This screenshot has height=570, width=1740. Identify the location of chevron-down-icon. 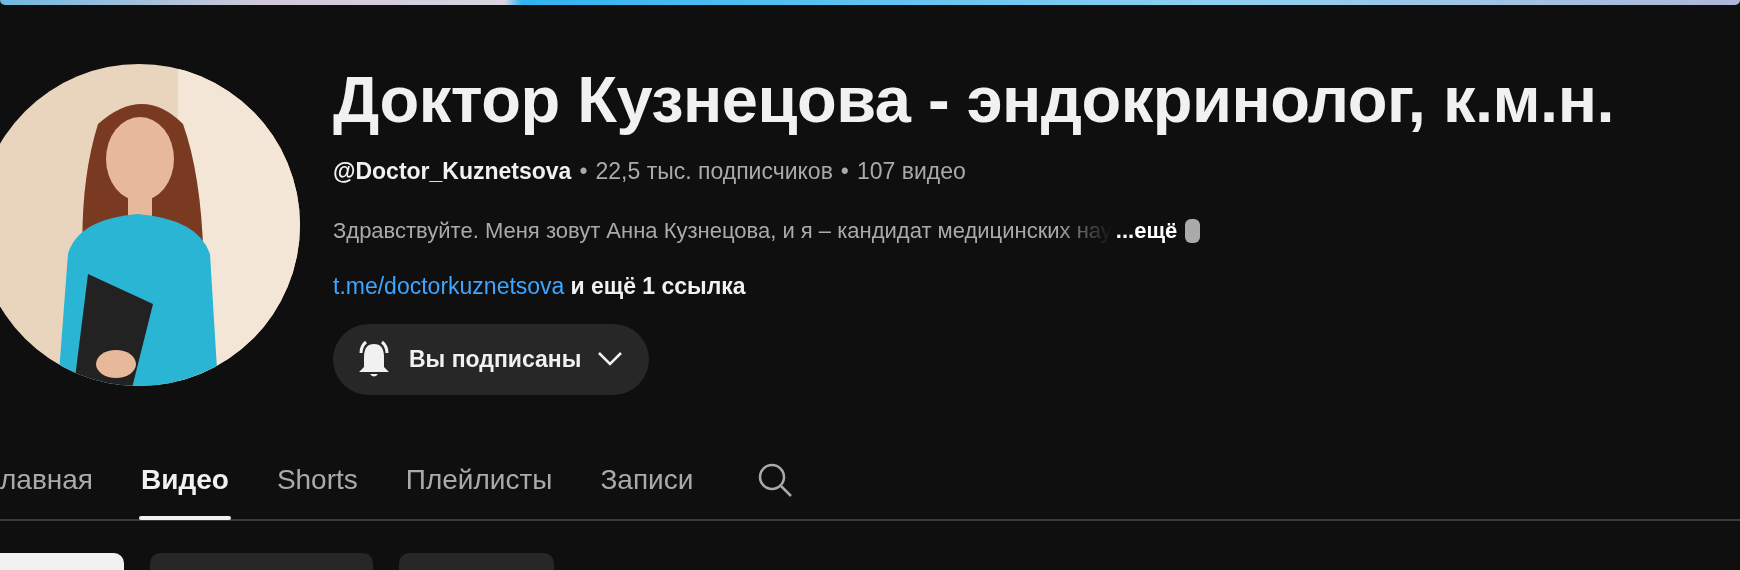
(610, 359).